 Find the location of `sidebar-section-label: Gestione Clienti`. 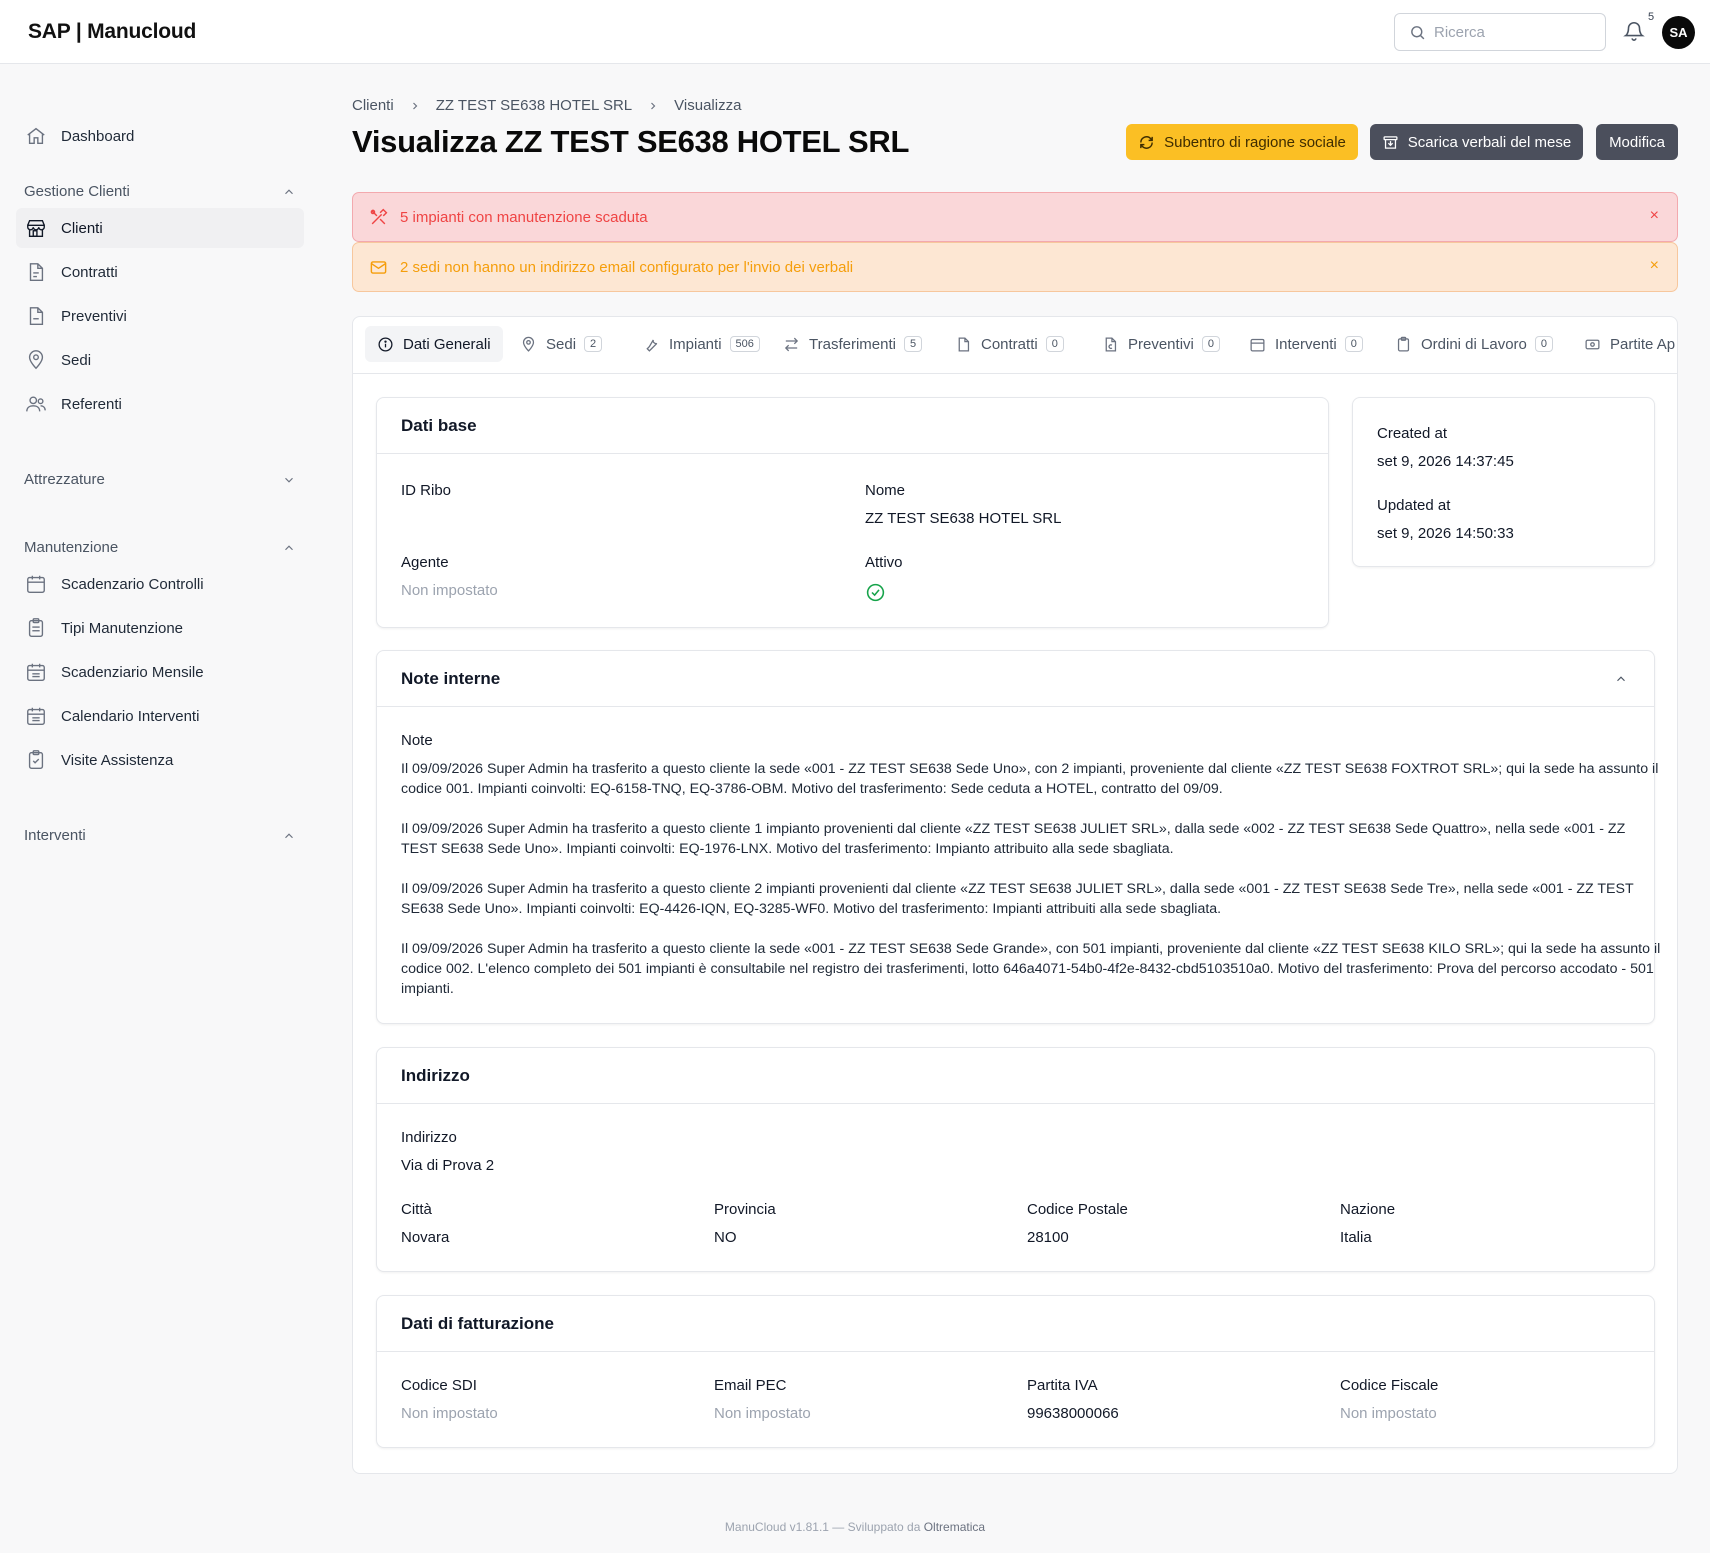

sidebar-section-label: Gestione Clienti is located at coordinates (77, 191).